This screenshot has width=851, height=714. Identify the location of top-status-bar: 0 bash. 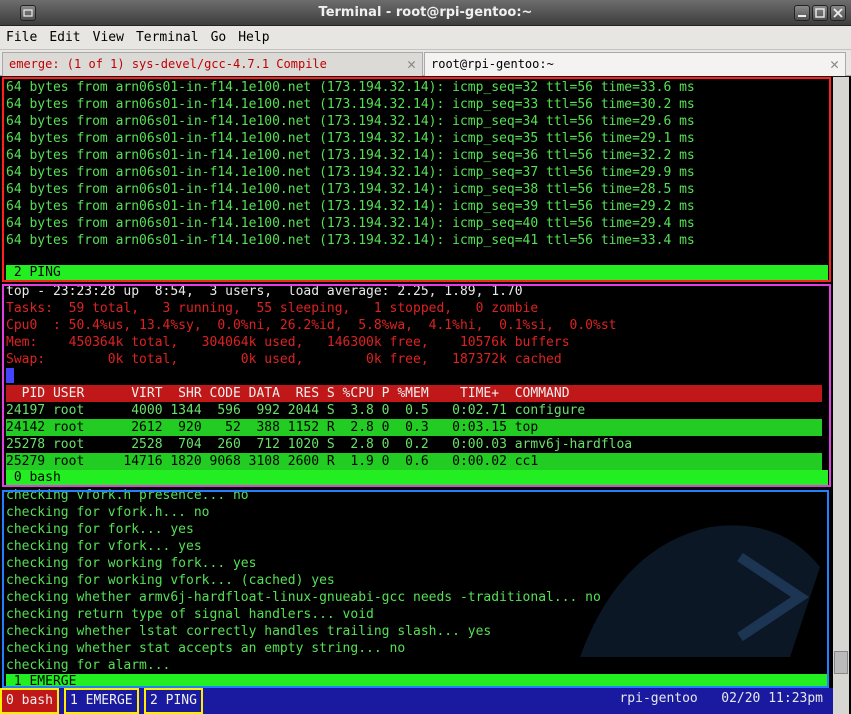
(417, 477).